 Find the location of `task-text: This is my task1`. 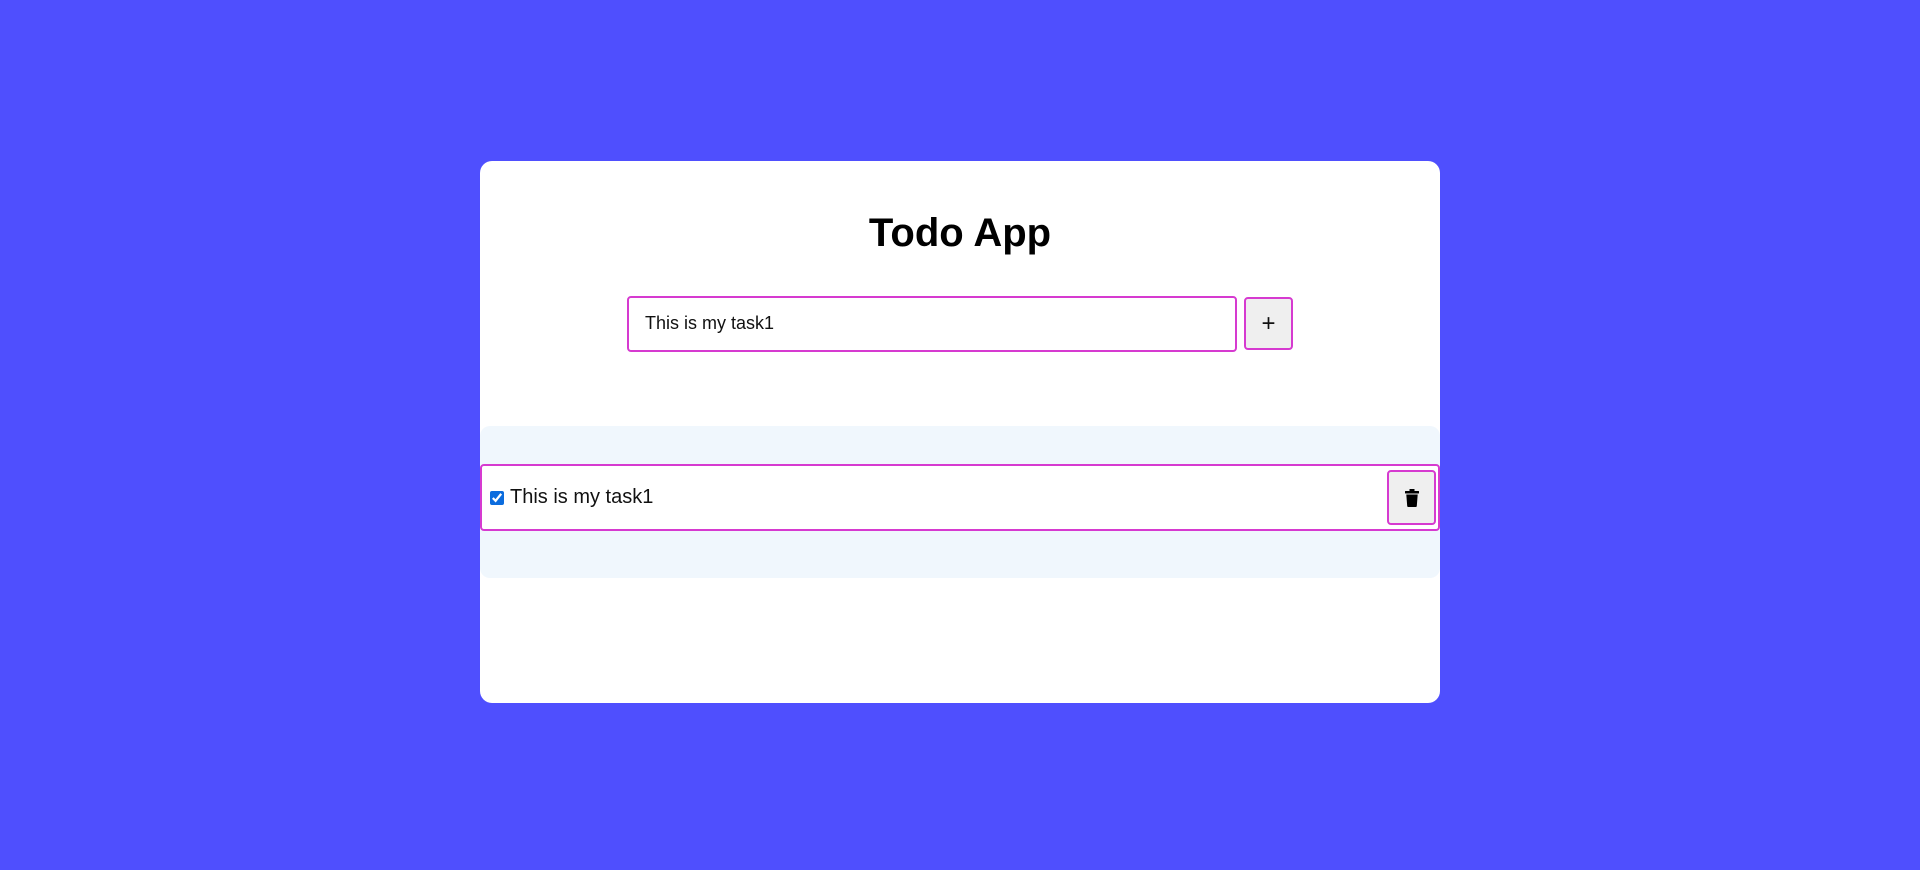

task-text: This is my task1 is located at coordinates (582, 497).